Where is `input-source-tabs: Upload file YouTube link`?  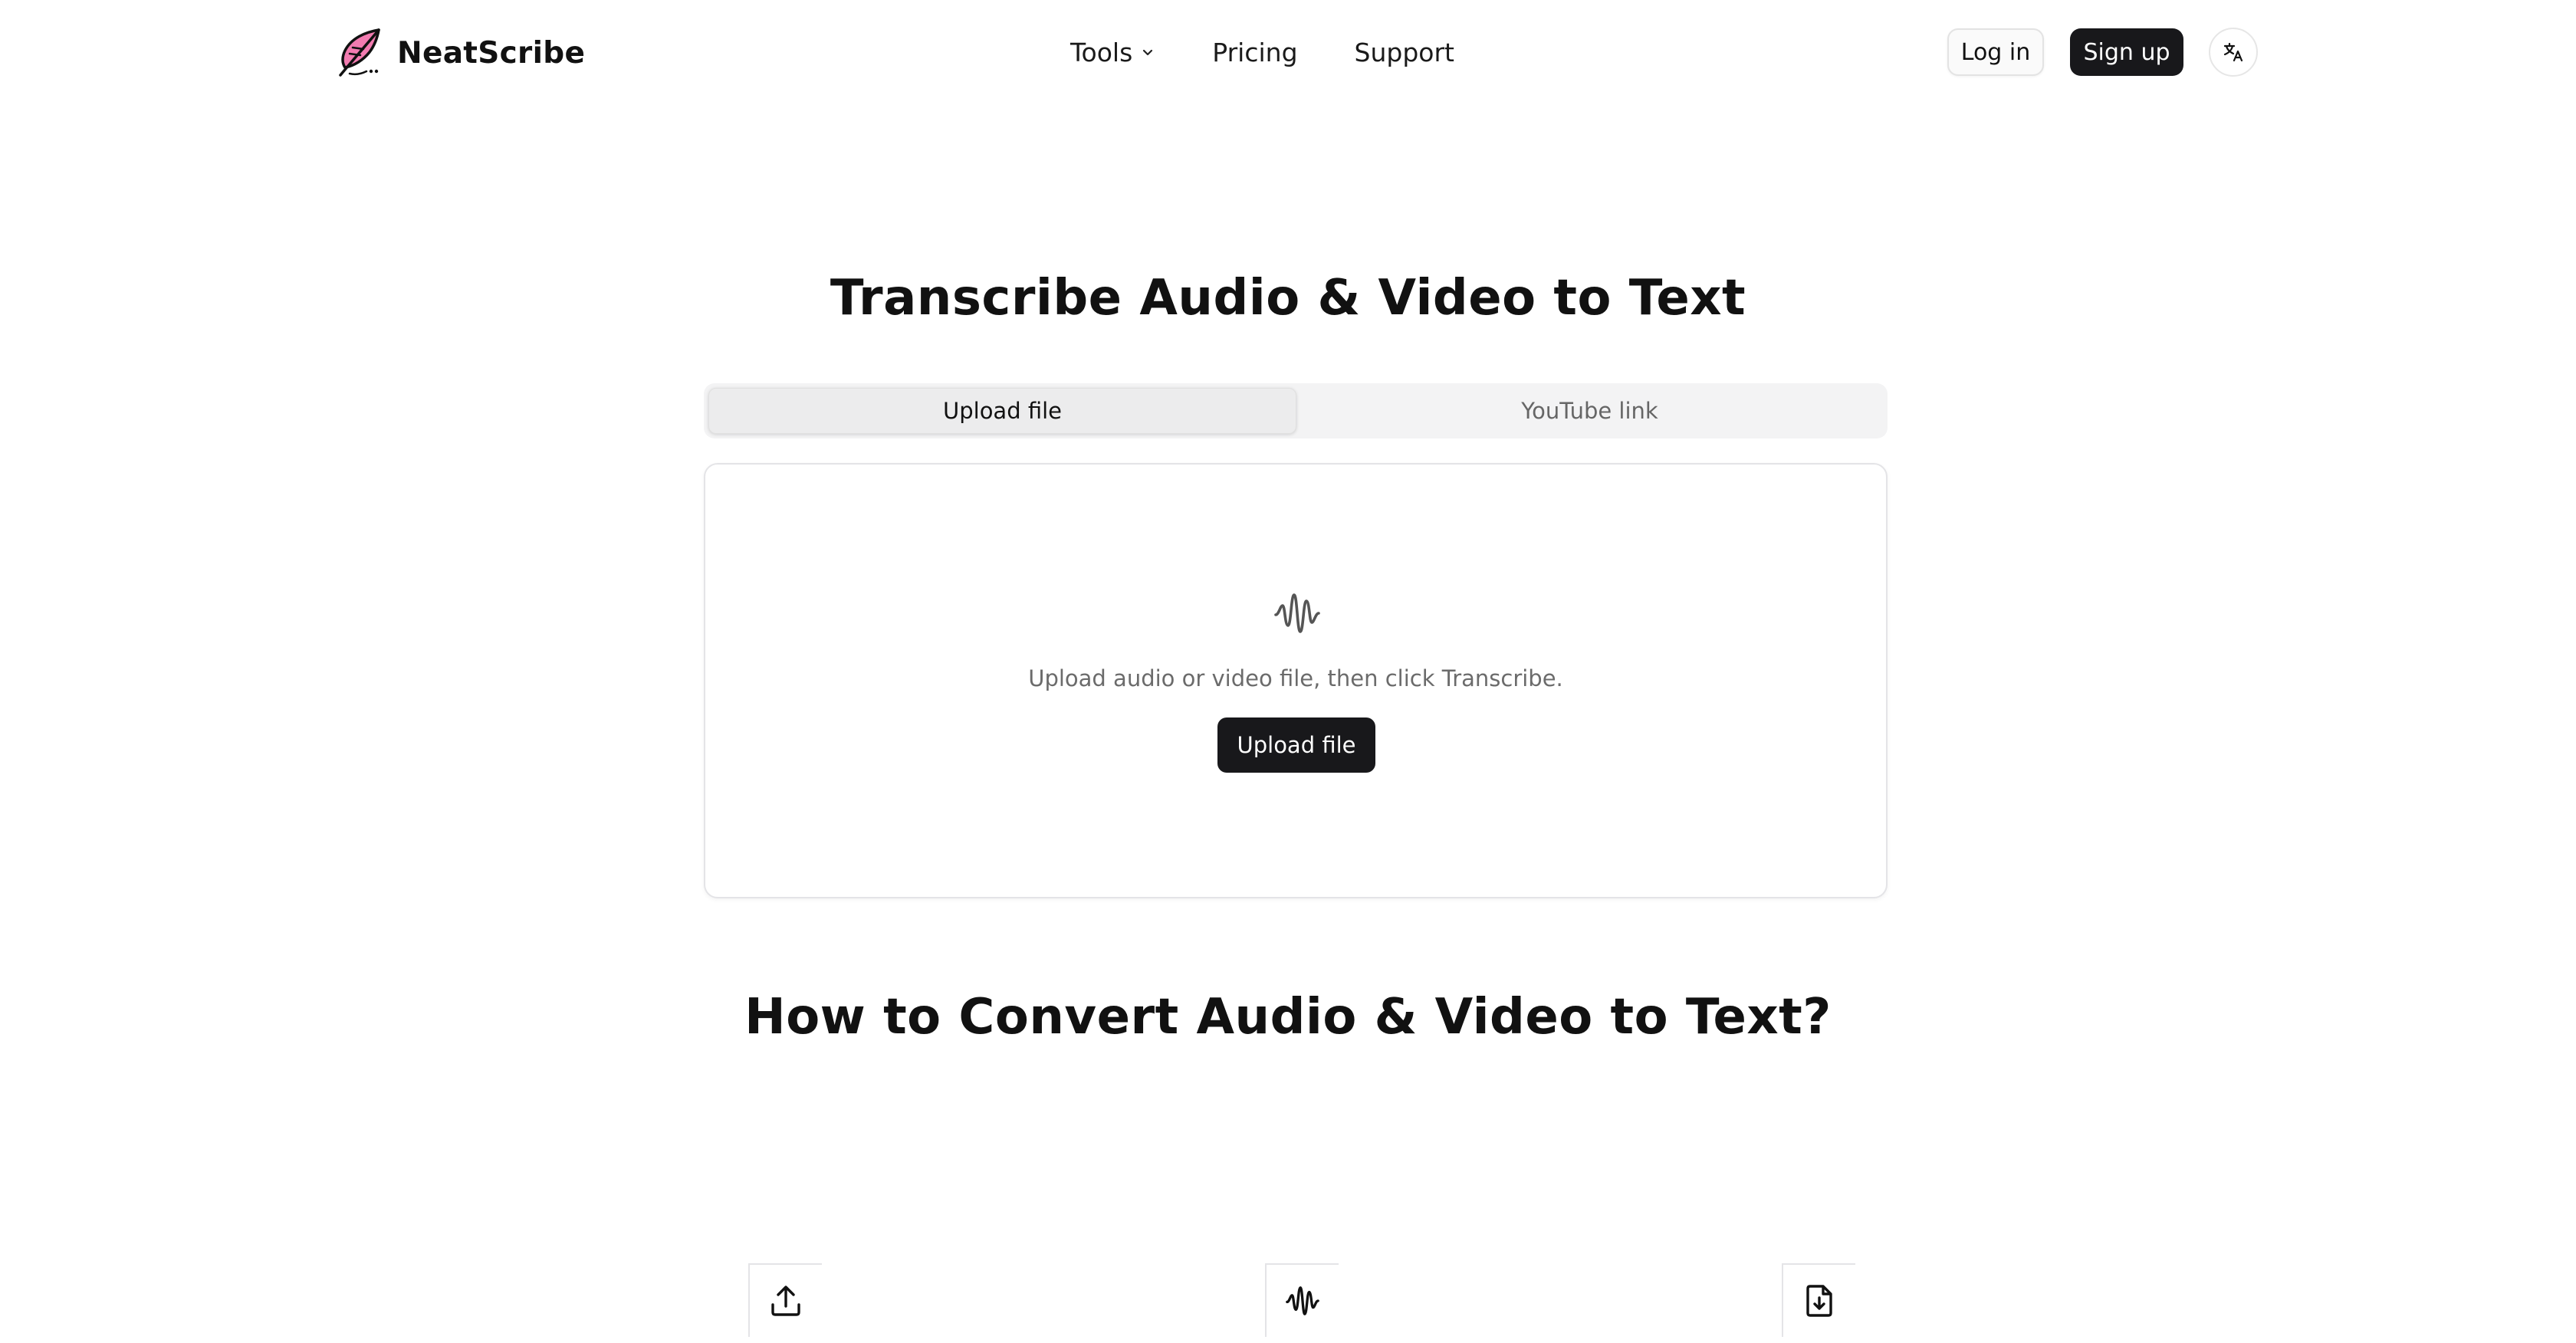 input-source-tabs: Upload file YouTube link is located at coordinates (1296, 411).